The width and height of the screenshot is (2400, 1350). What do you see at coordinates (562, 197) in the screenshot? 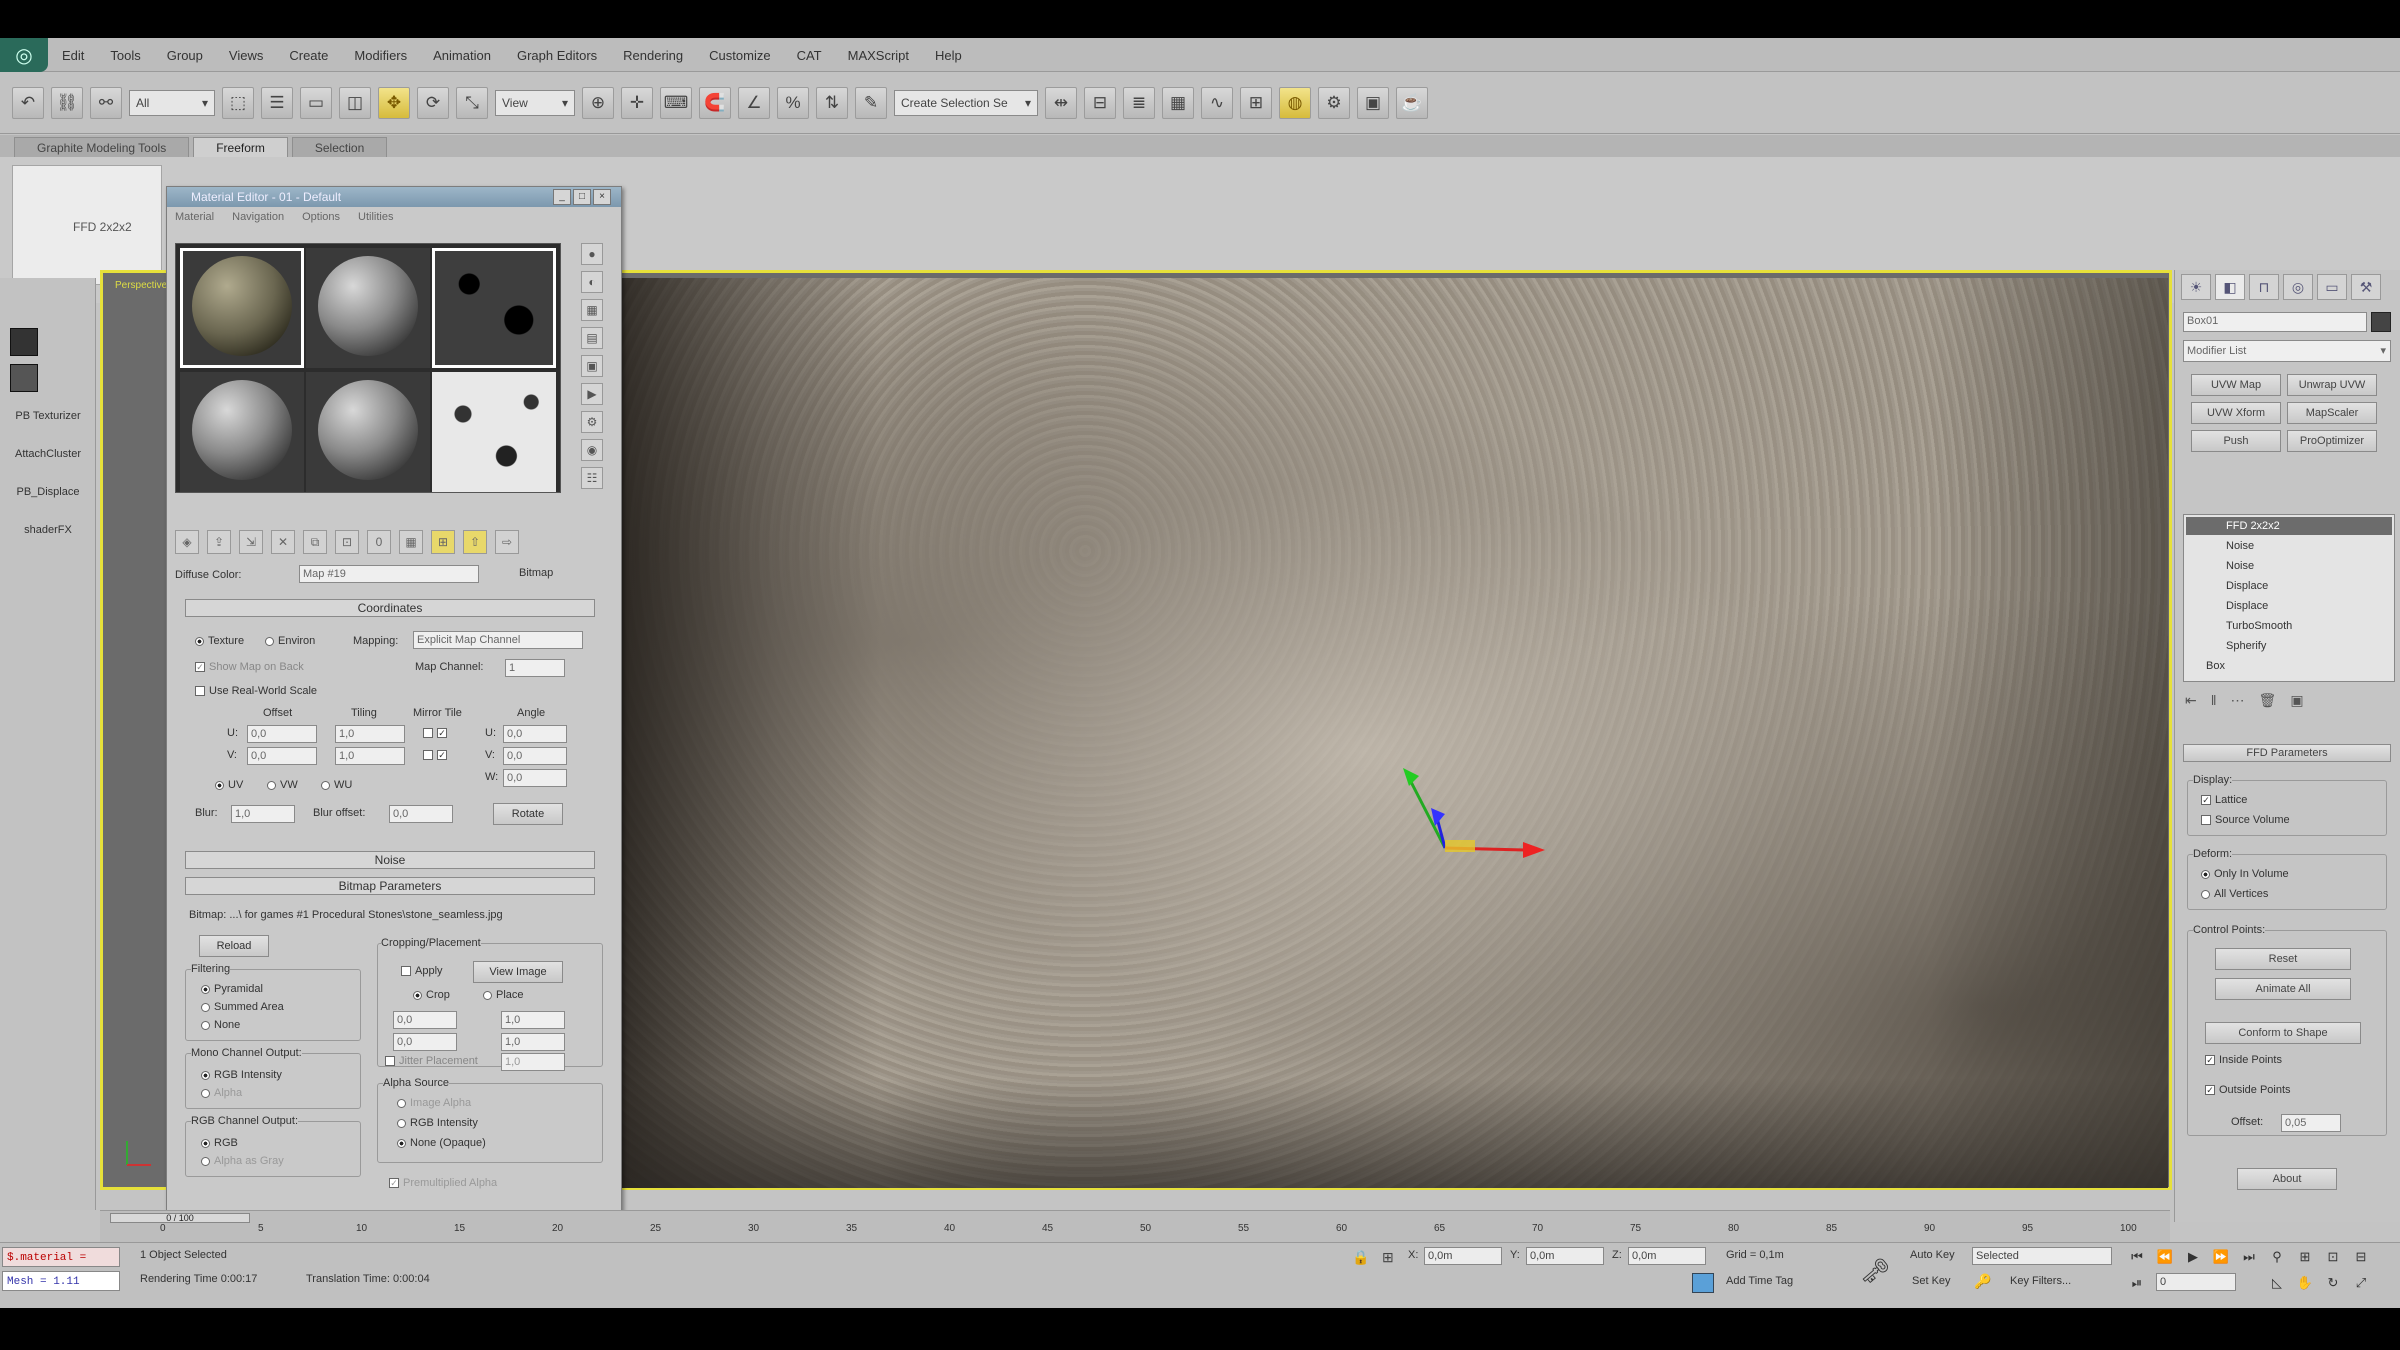
I see `minimize-button: _` at bounding box center [562, 197].